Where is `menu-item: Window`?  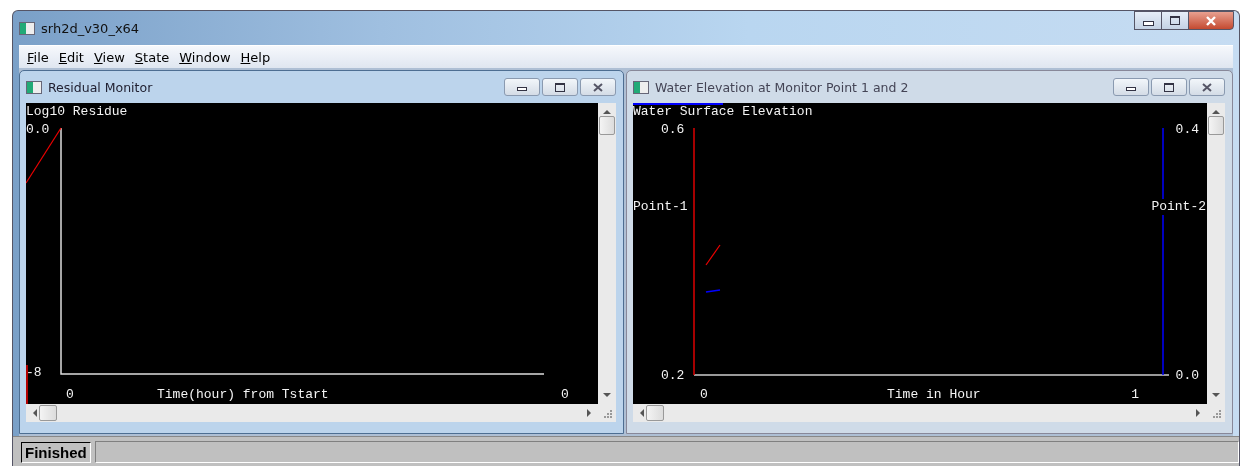 menu-item: Window is located at coordinates (206, 57).